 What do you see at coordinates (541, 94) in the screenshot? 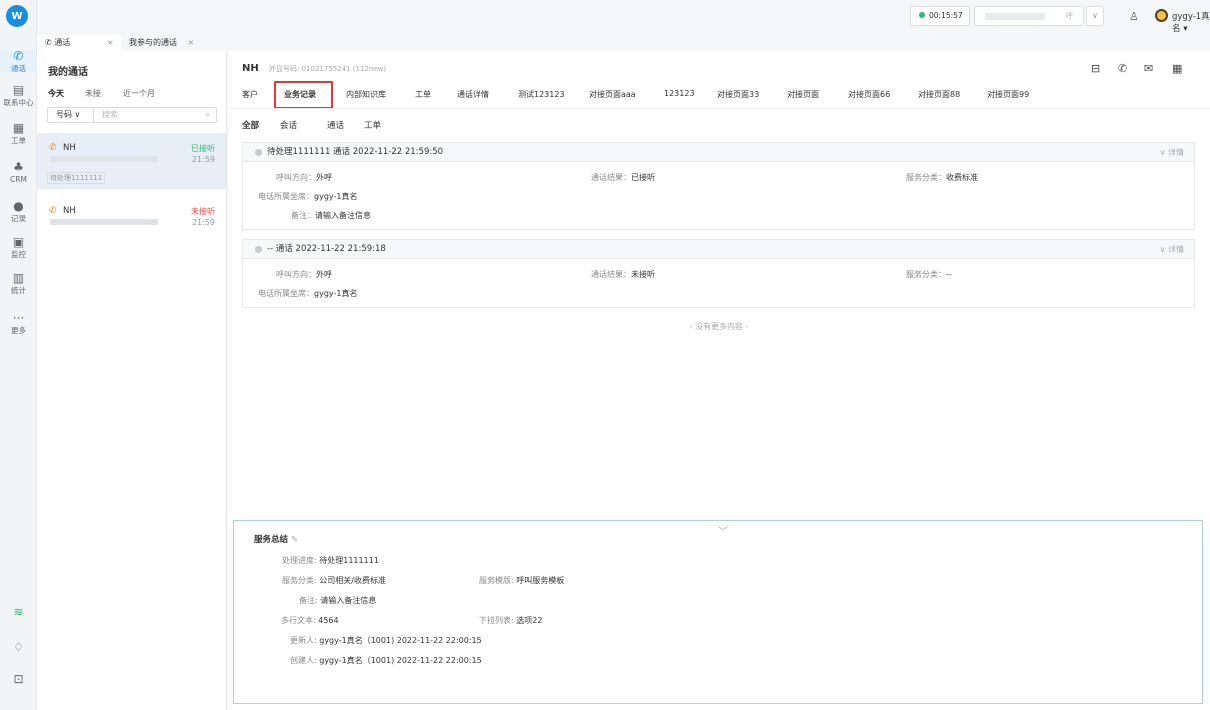
I see `tab-test: 测试123123` at bounding box center [541, 94].